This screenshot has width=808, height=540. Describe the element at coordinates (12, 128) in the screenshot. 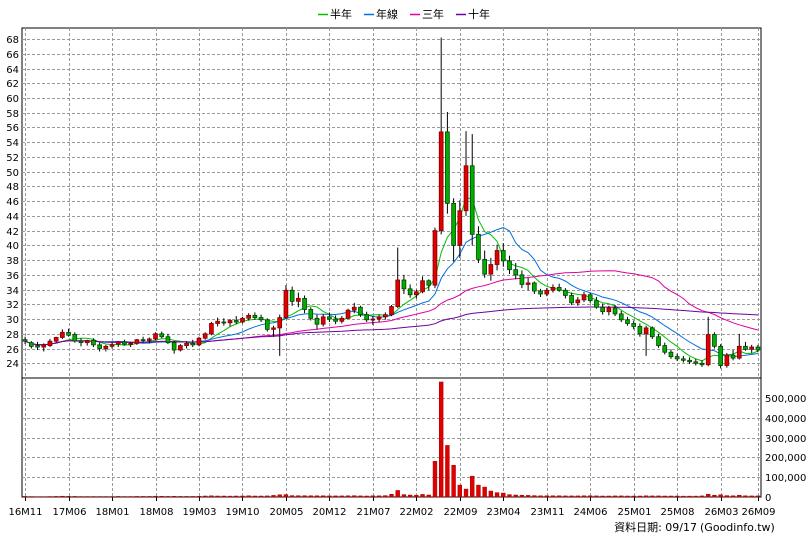

I see `price-tick-label: 56` at that location.